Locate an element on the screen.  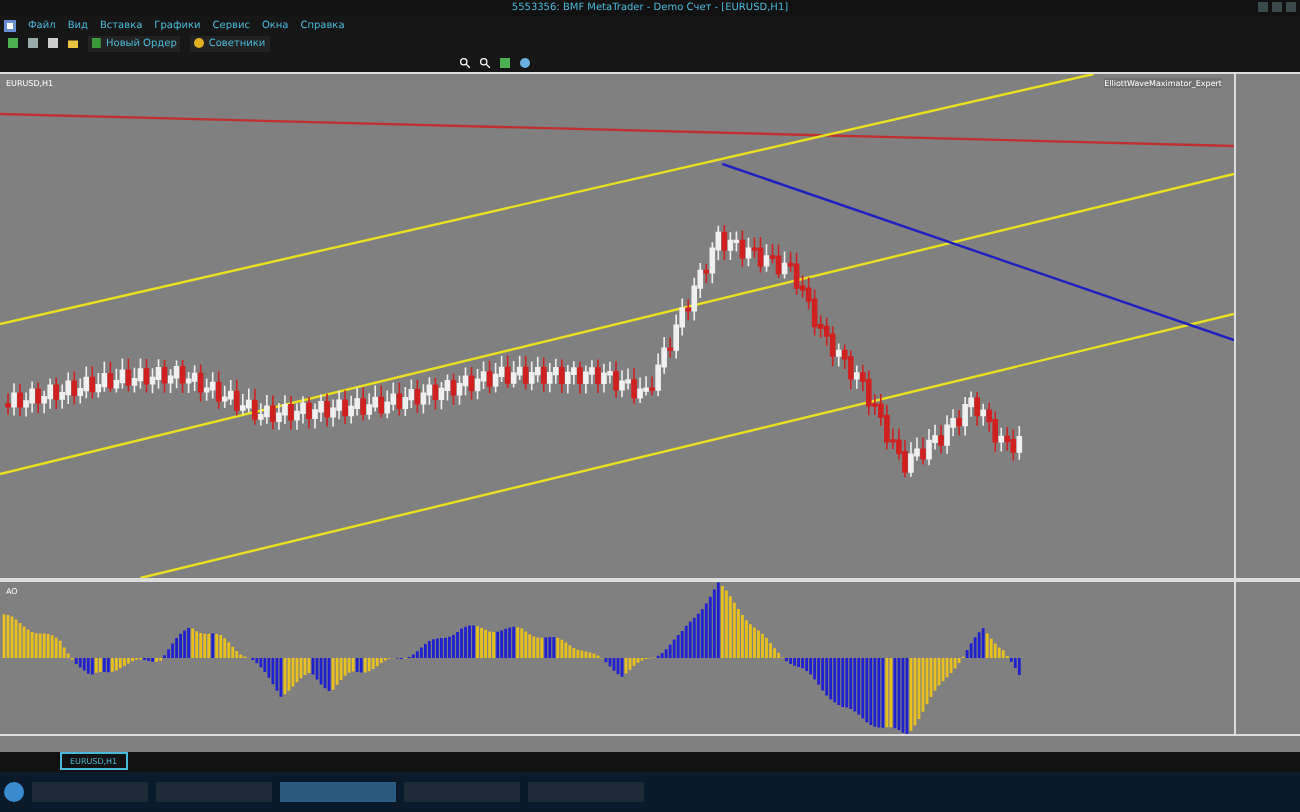
zoom-in-icon is located at coordinates (465, 62).